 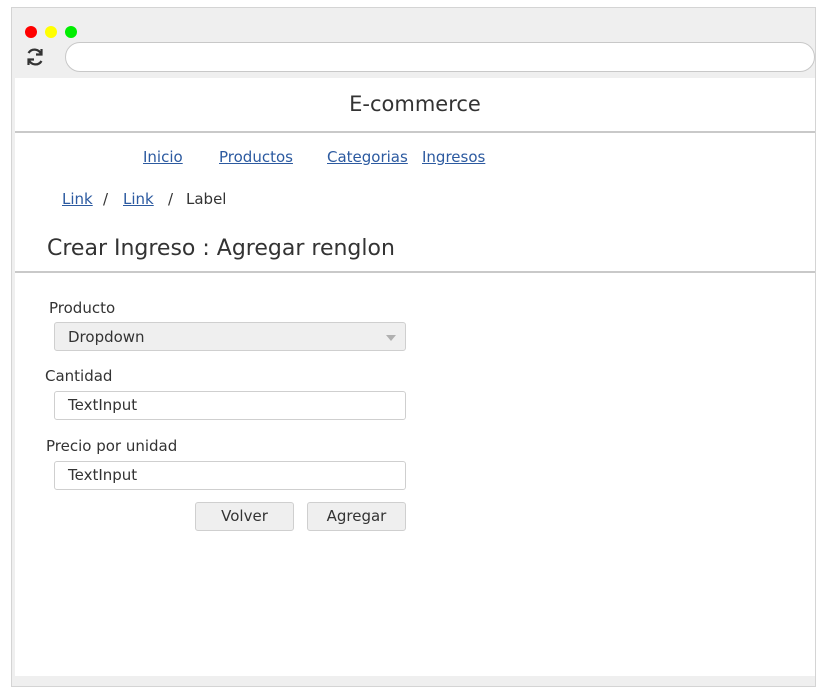 What do you see at coordinates (112, 446) in the screenshot?
I see `precio-label: Precio por unidad` at bounding box center [112, 446].